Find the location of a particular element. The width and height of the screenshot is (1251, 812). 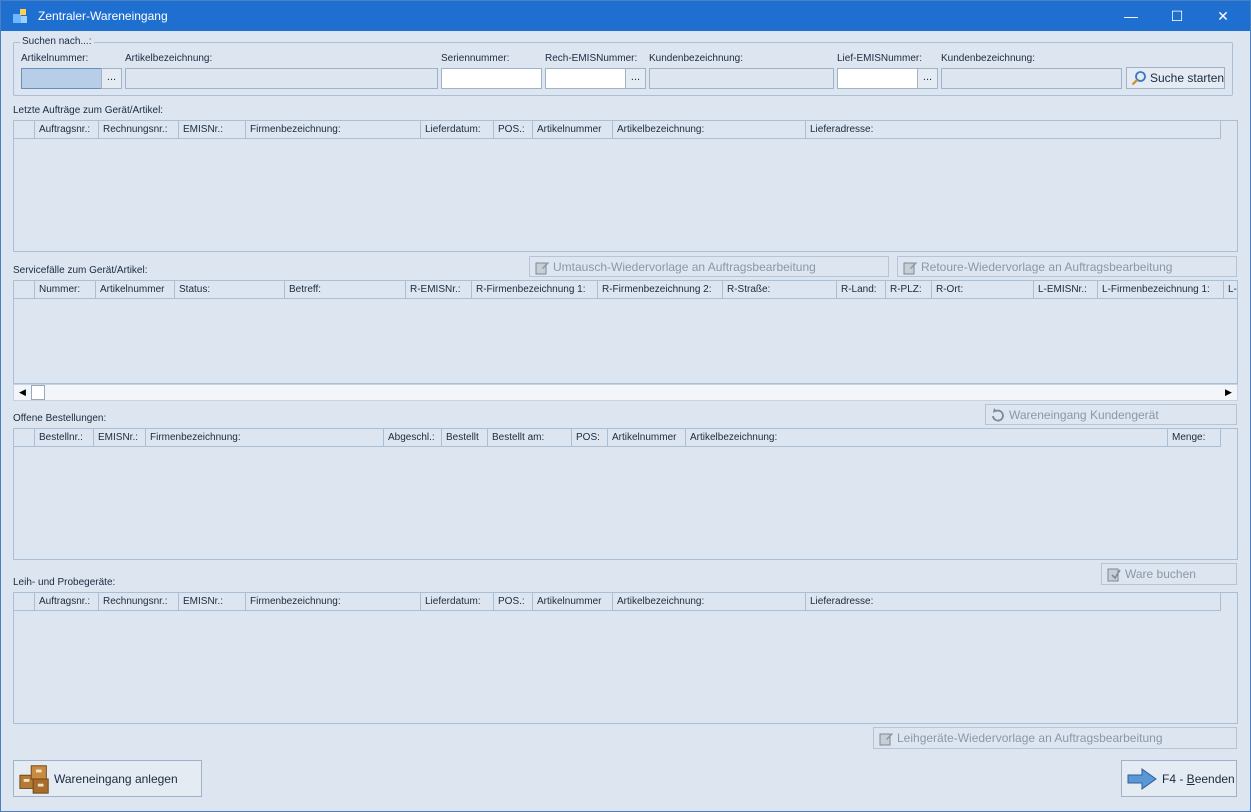

seriennummer-label: Seriennummer: is located at coordinates (475, 58).